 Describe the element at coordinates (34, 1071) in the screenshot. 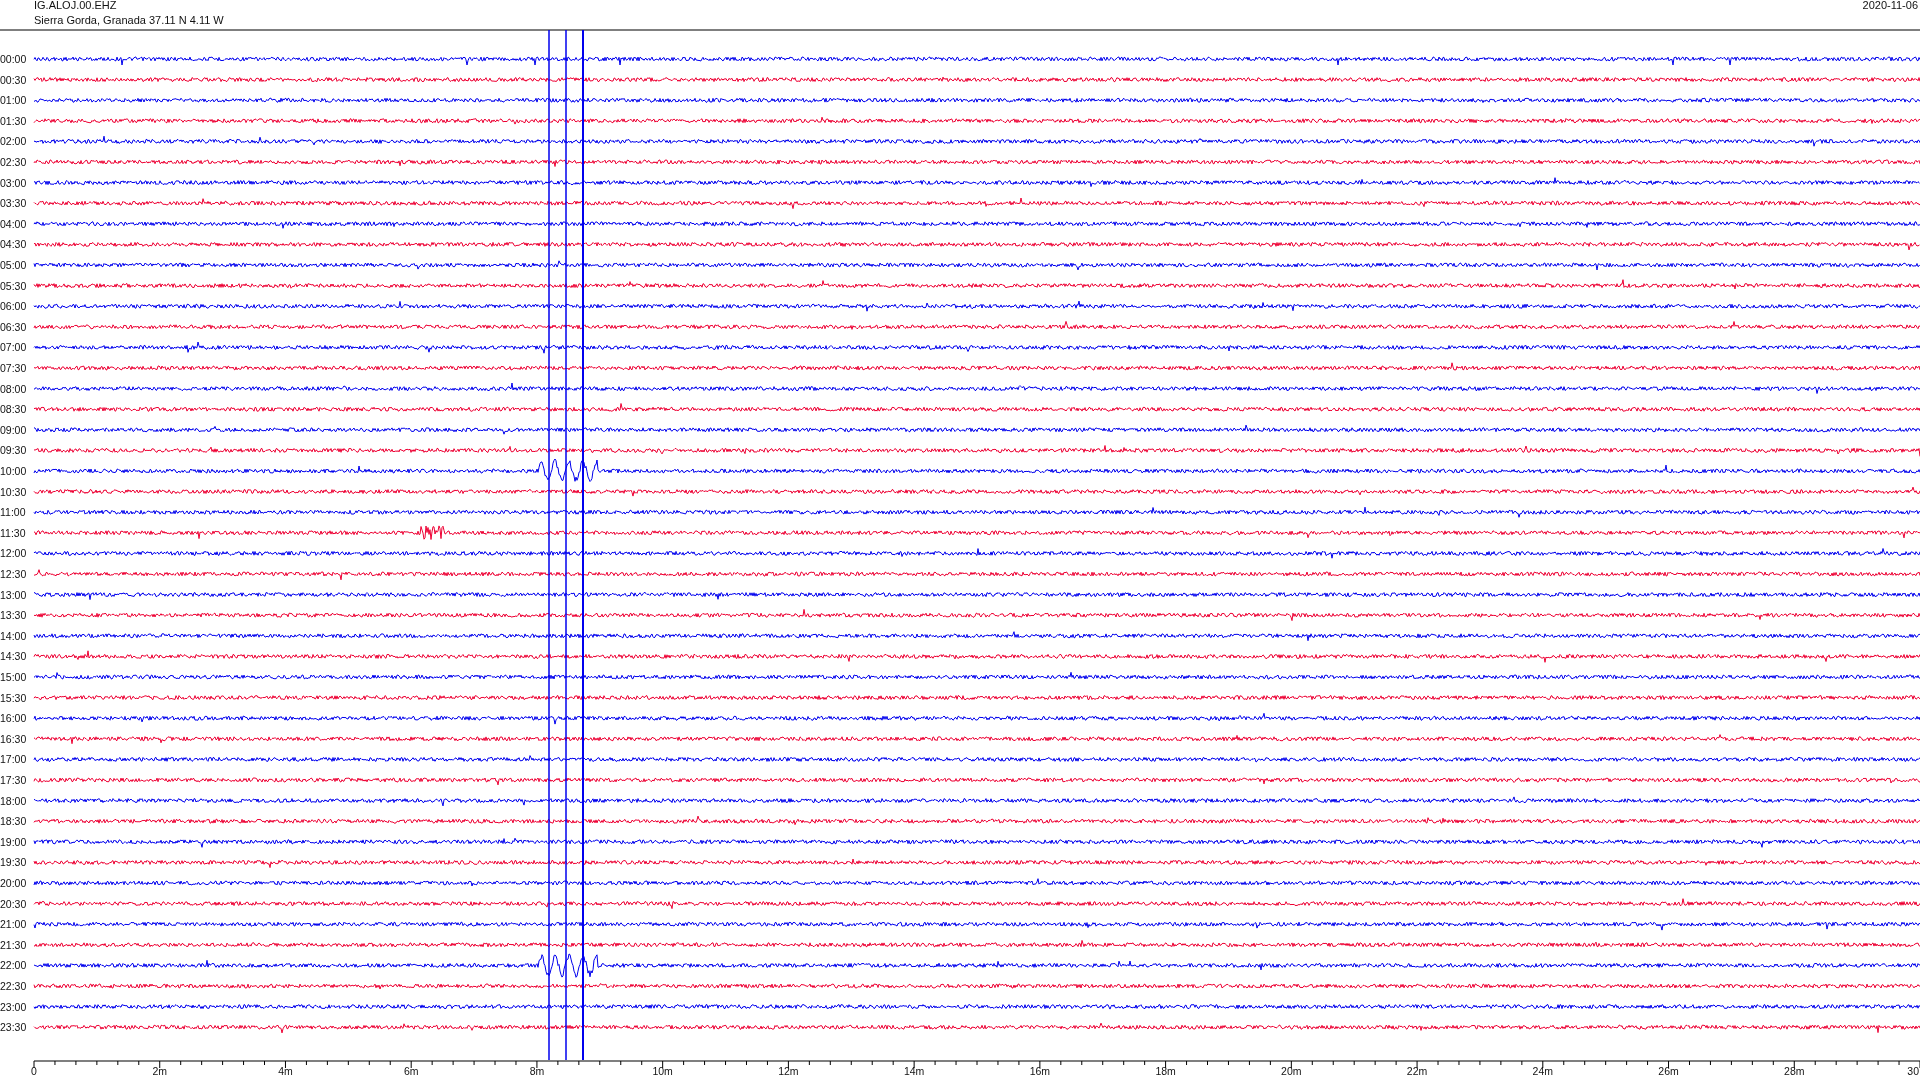

I see `axis-label: 0` at that location.